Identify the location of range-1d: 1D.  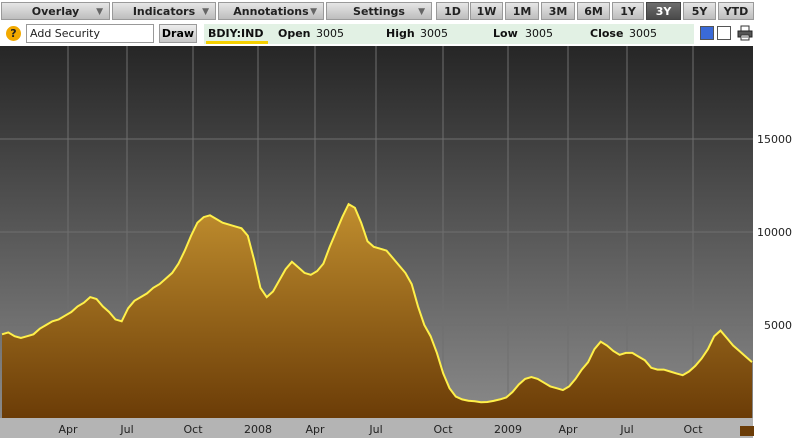
(452, 11).